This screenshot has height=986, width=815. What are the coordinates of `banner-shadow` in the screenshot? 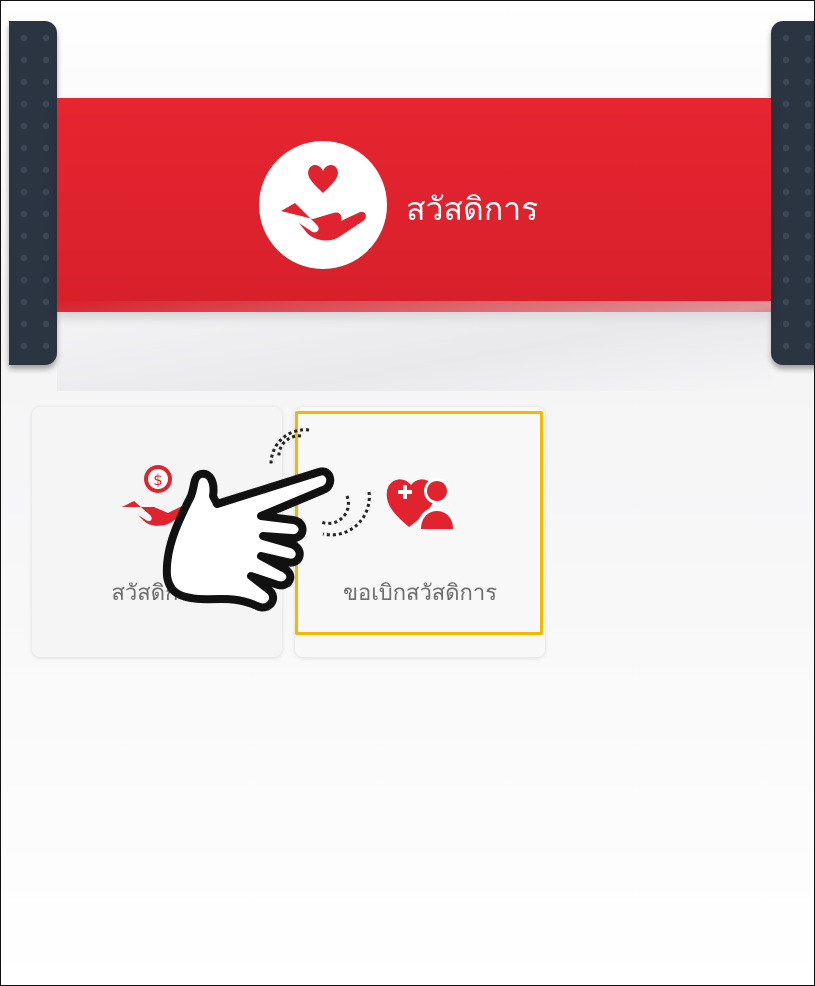 It's located at (414, 346).